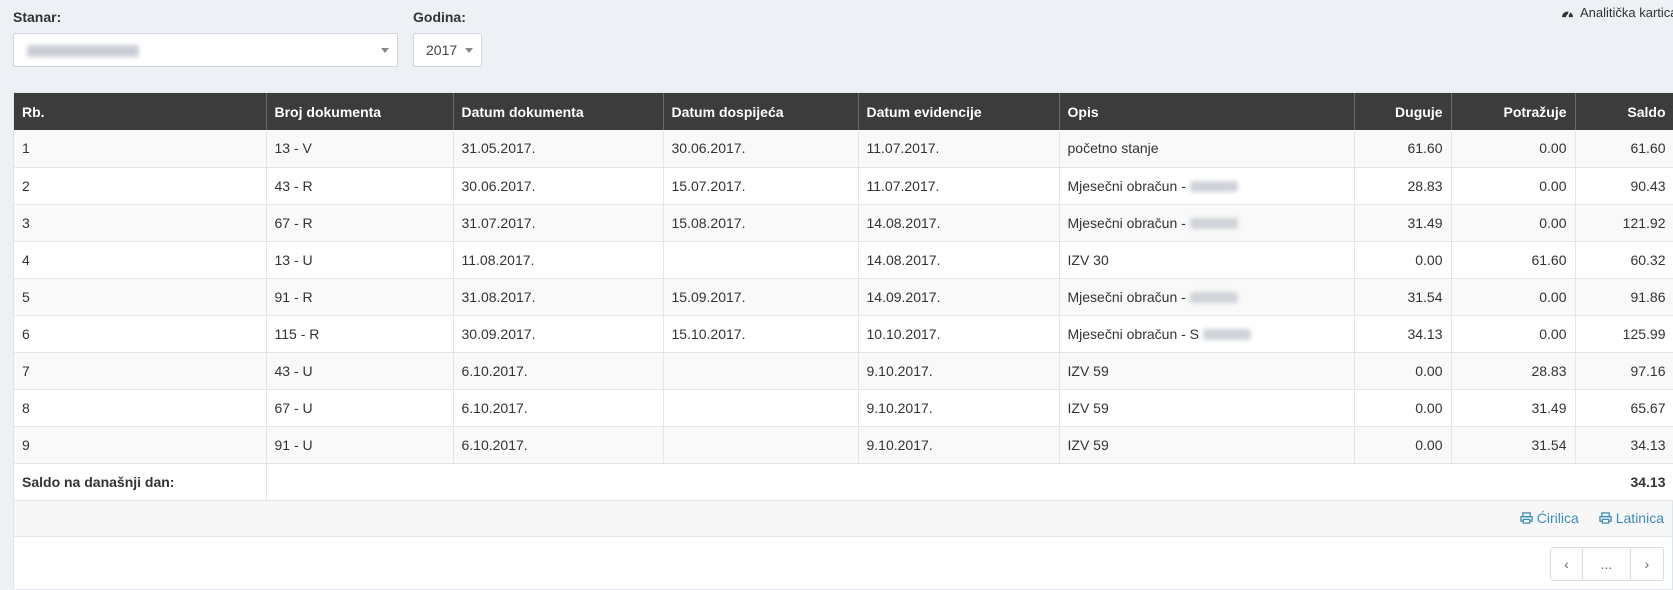  Describe the element at coordinates (1647, 564) in the screenshot. I see `pagination-next-button: ›` at that location.